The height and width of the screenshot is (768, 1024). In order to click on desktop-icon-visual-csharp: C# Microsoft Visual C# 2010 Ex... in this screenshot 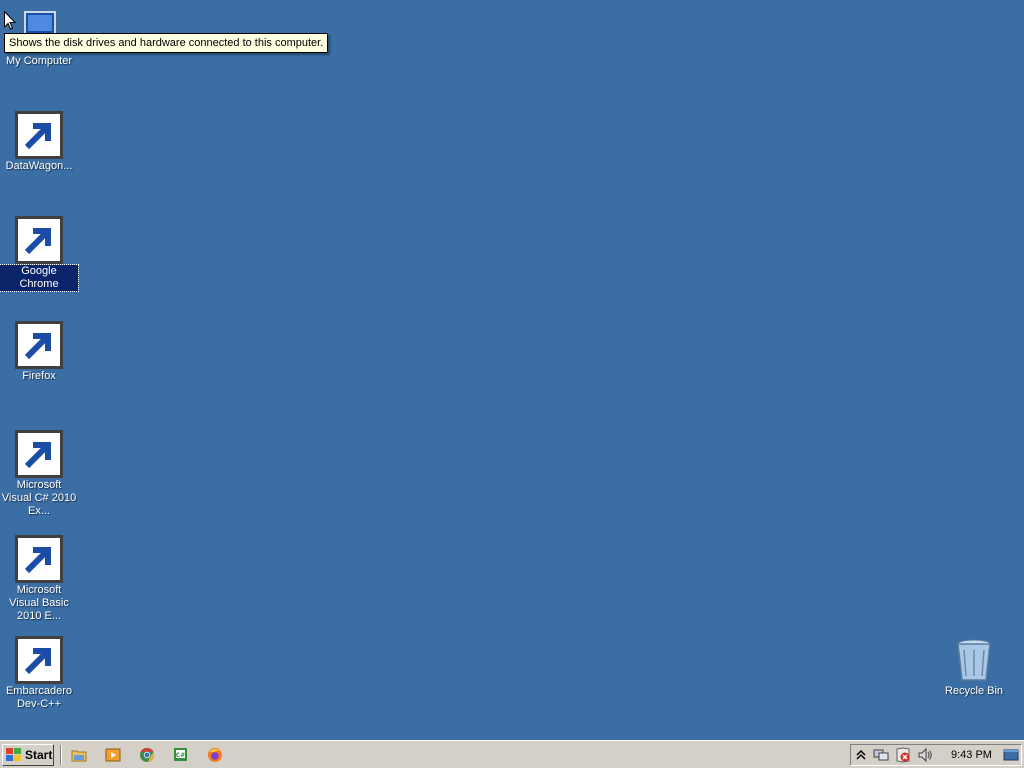, I will do `click(39, 474)`.